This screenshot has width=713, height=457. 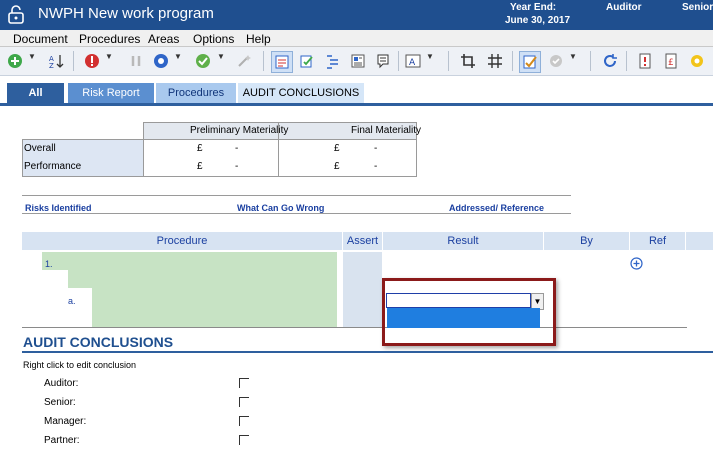 I want to click on highlight-box, so click(x=469, y=312).